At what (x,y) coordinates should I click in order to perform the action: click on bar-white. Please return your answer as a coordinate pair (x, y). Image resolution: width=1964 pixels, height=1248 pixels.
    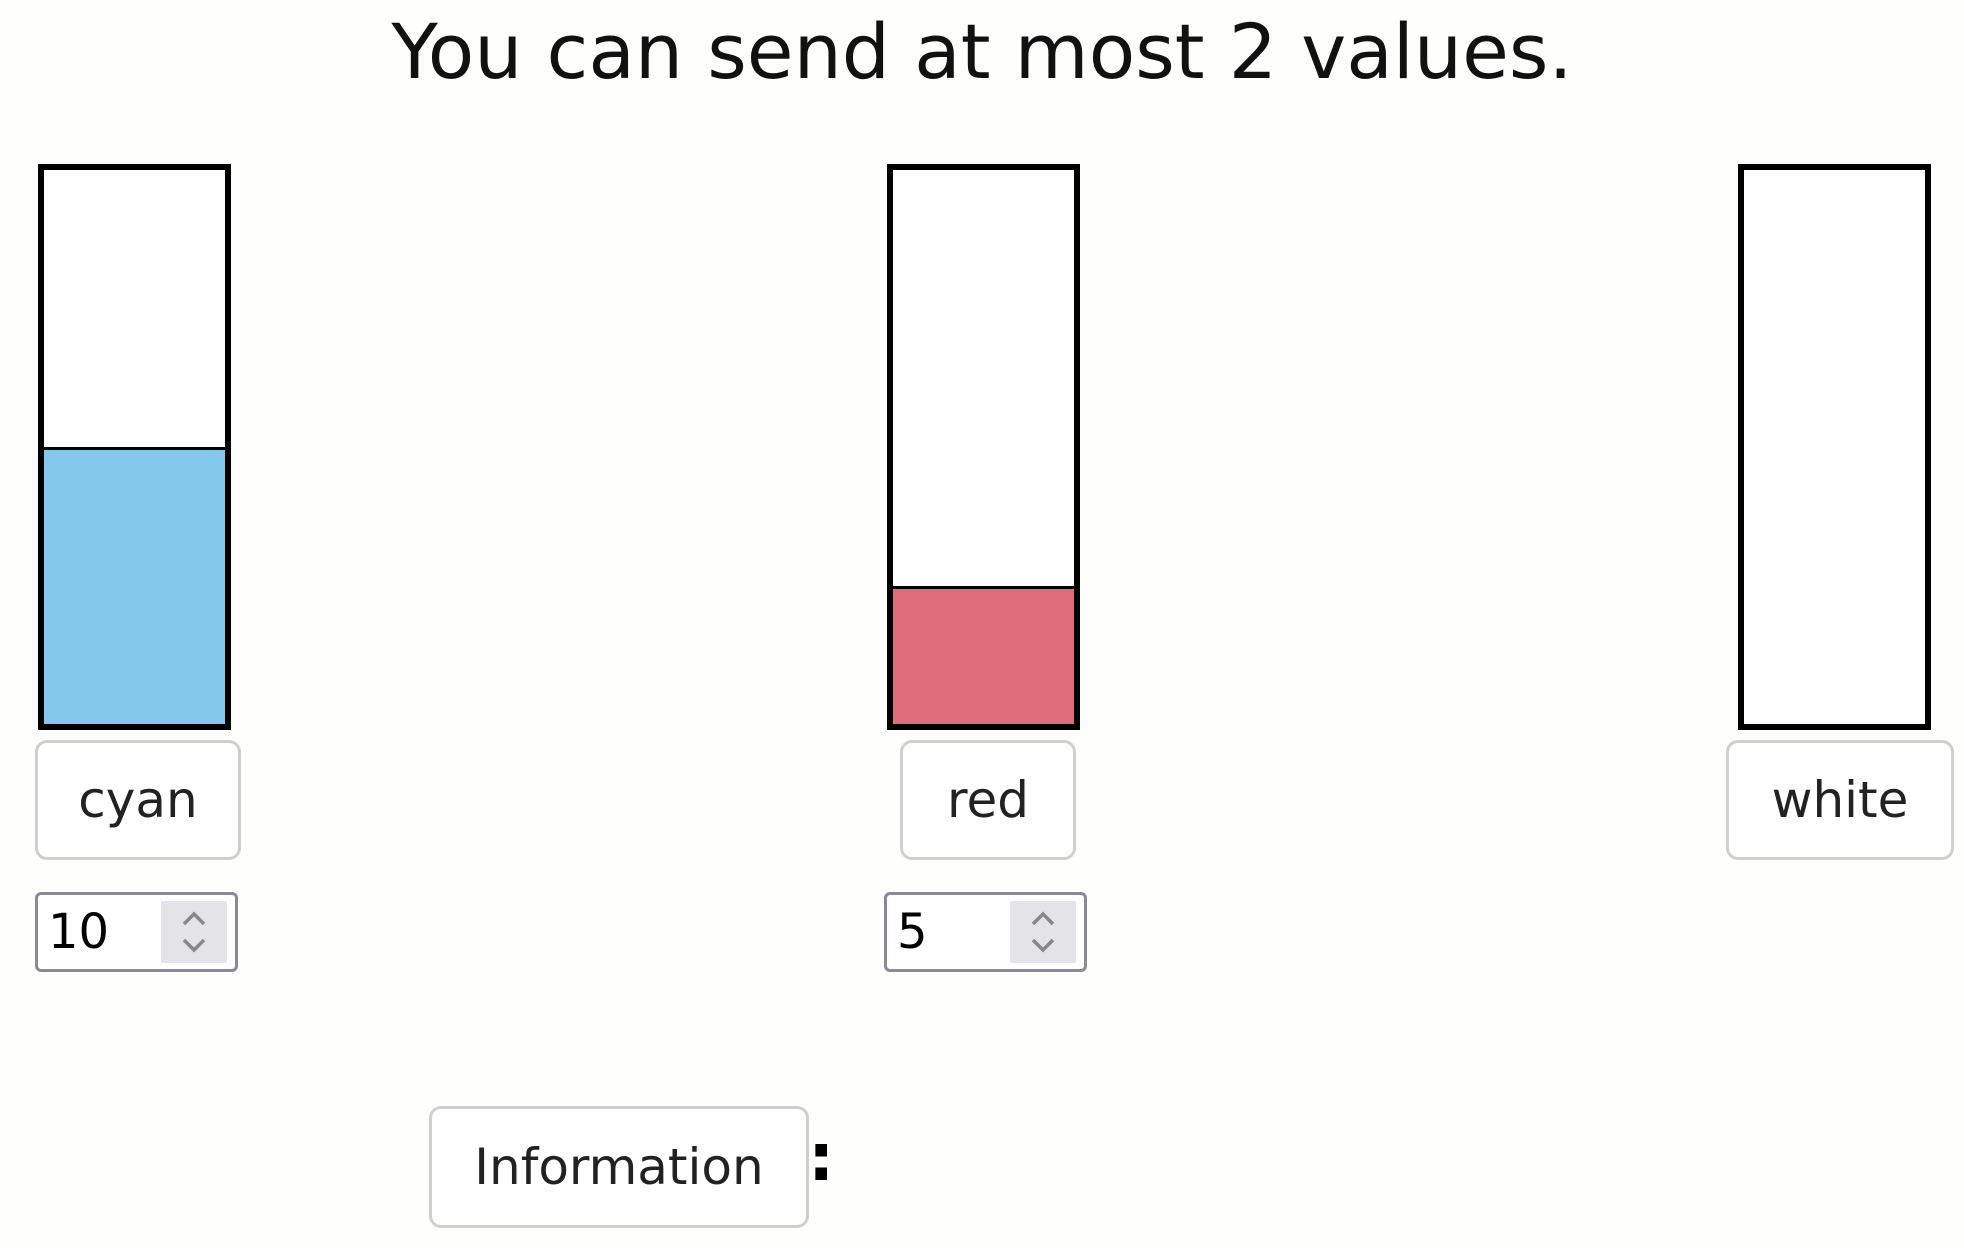
    Looking at the image, I should click on (1834, 447).